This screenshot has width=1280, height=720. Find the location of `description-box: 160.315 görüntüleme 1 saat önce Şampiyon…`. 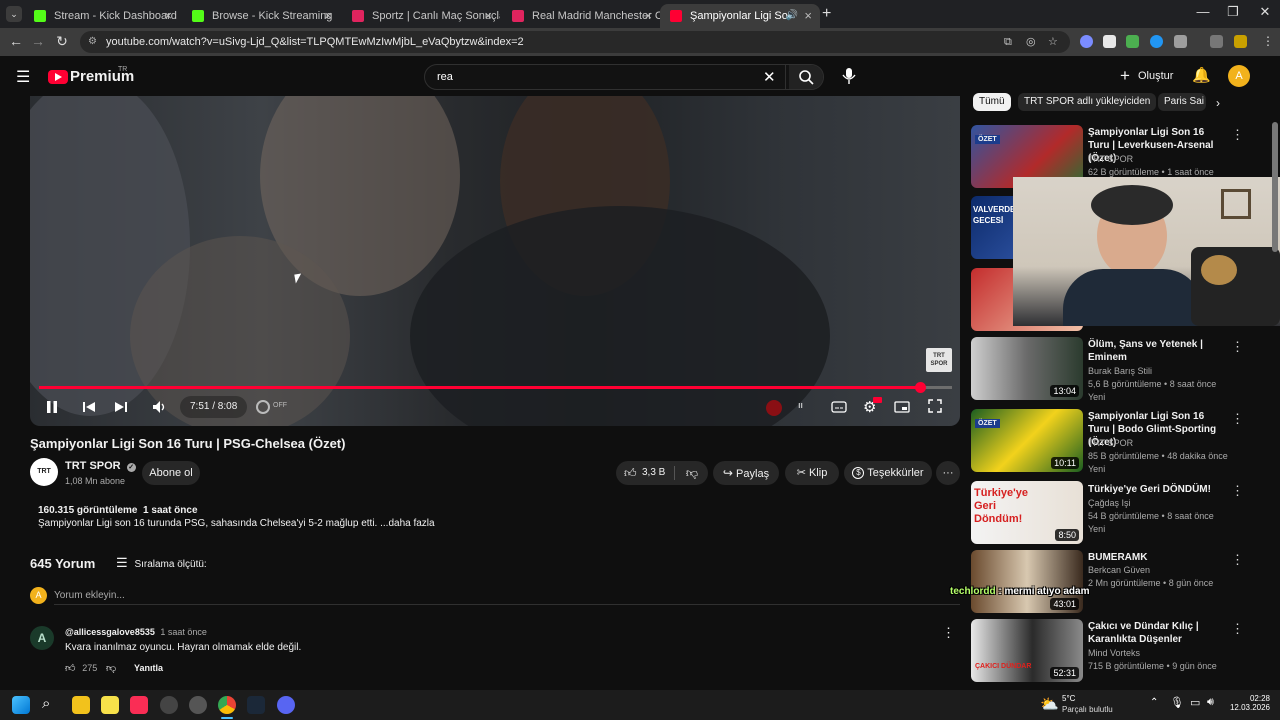

description-box: 160.315 görüntüleme 1 saat önce Şampiyon… is located at coordinates (495, 518).